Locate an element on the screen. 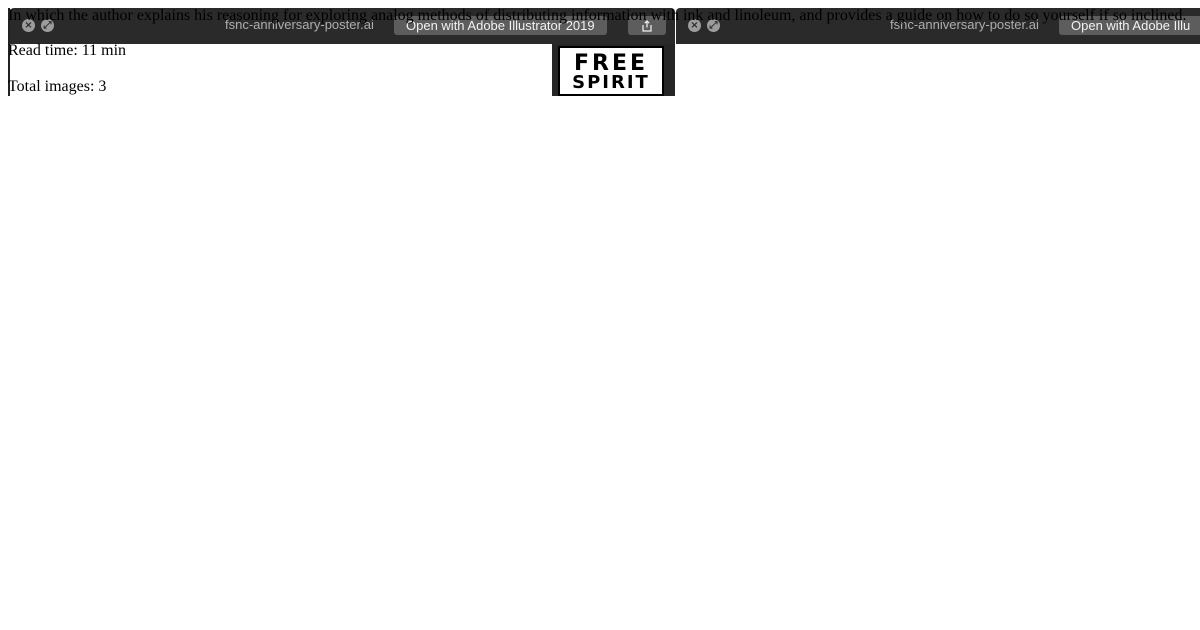  share-button is located at coordinates (647, 25).